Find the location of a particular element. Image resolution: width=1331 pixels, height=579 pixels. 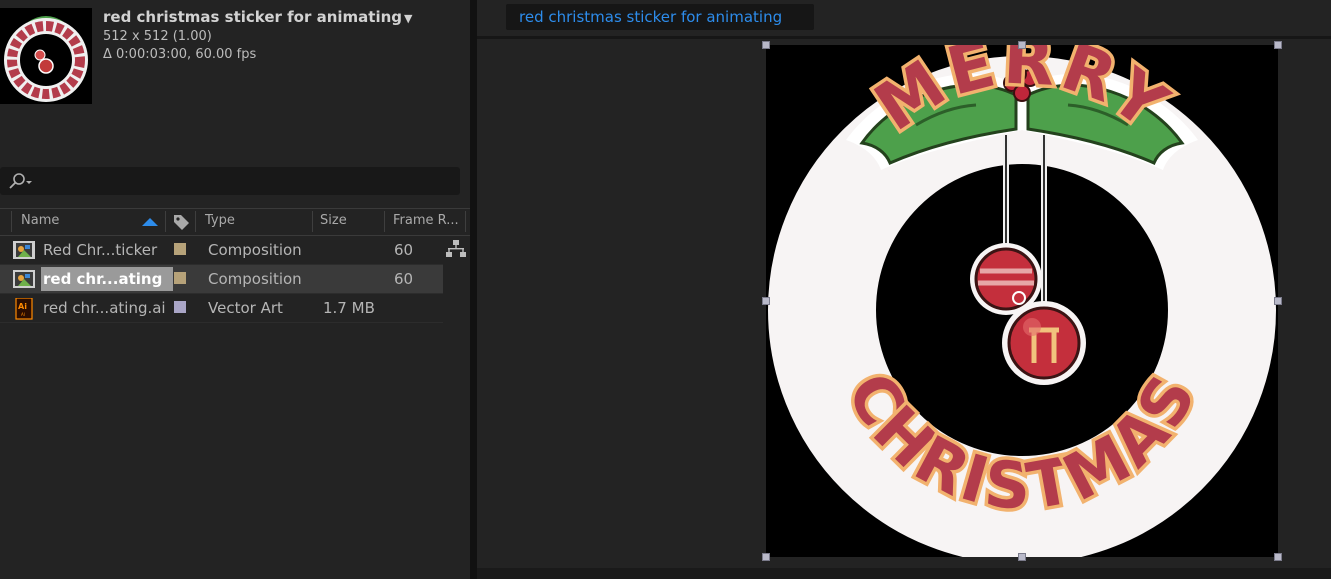

composition-title-text: red christmas sticker for animating is located at coordinates (253, 17).